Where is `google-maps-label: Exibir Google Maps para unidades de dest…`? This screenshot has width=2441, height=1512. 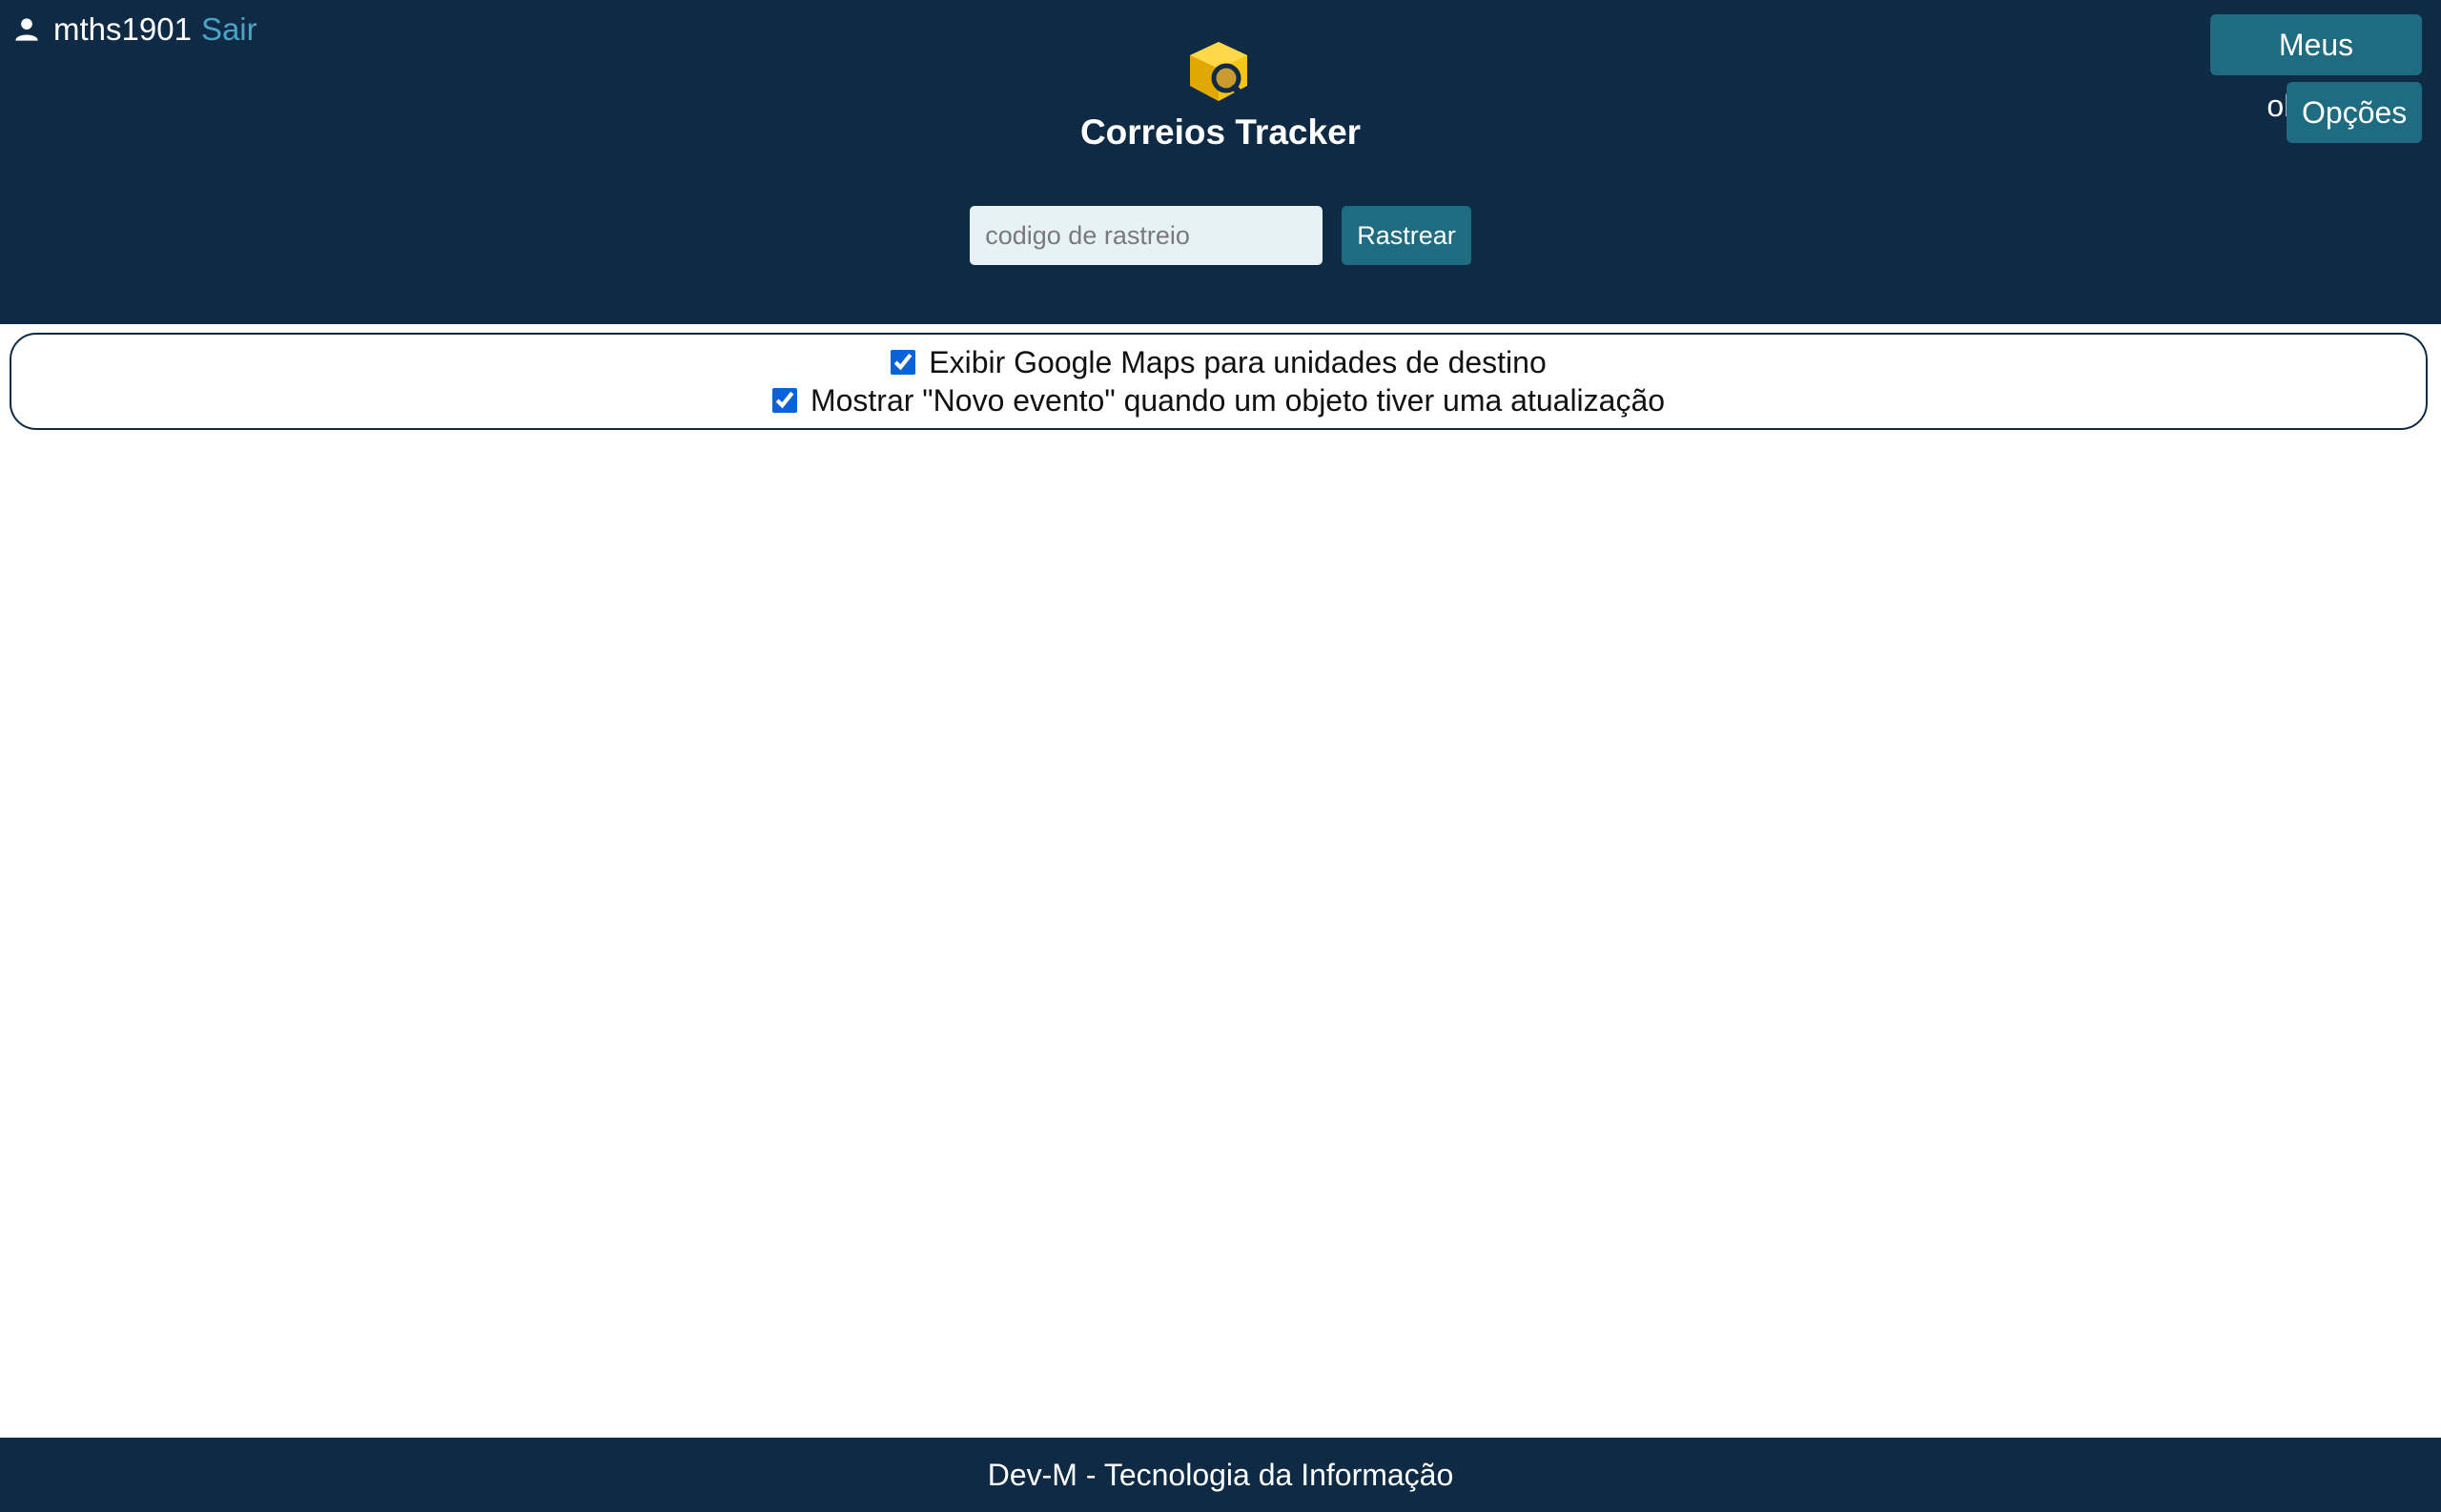 google-maps-label: Exibir Google Maps para unidades de dest… is located at coordinates (1238, 361).